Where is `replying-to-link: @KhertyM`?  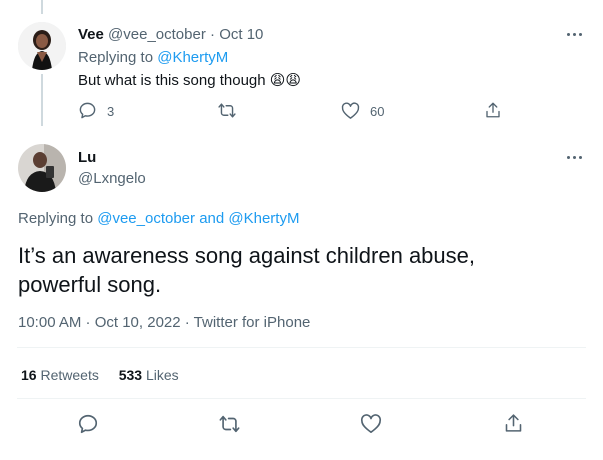
replying-to-link: @KhertyM is located at coordinates (192, 57).